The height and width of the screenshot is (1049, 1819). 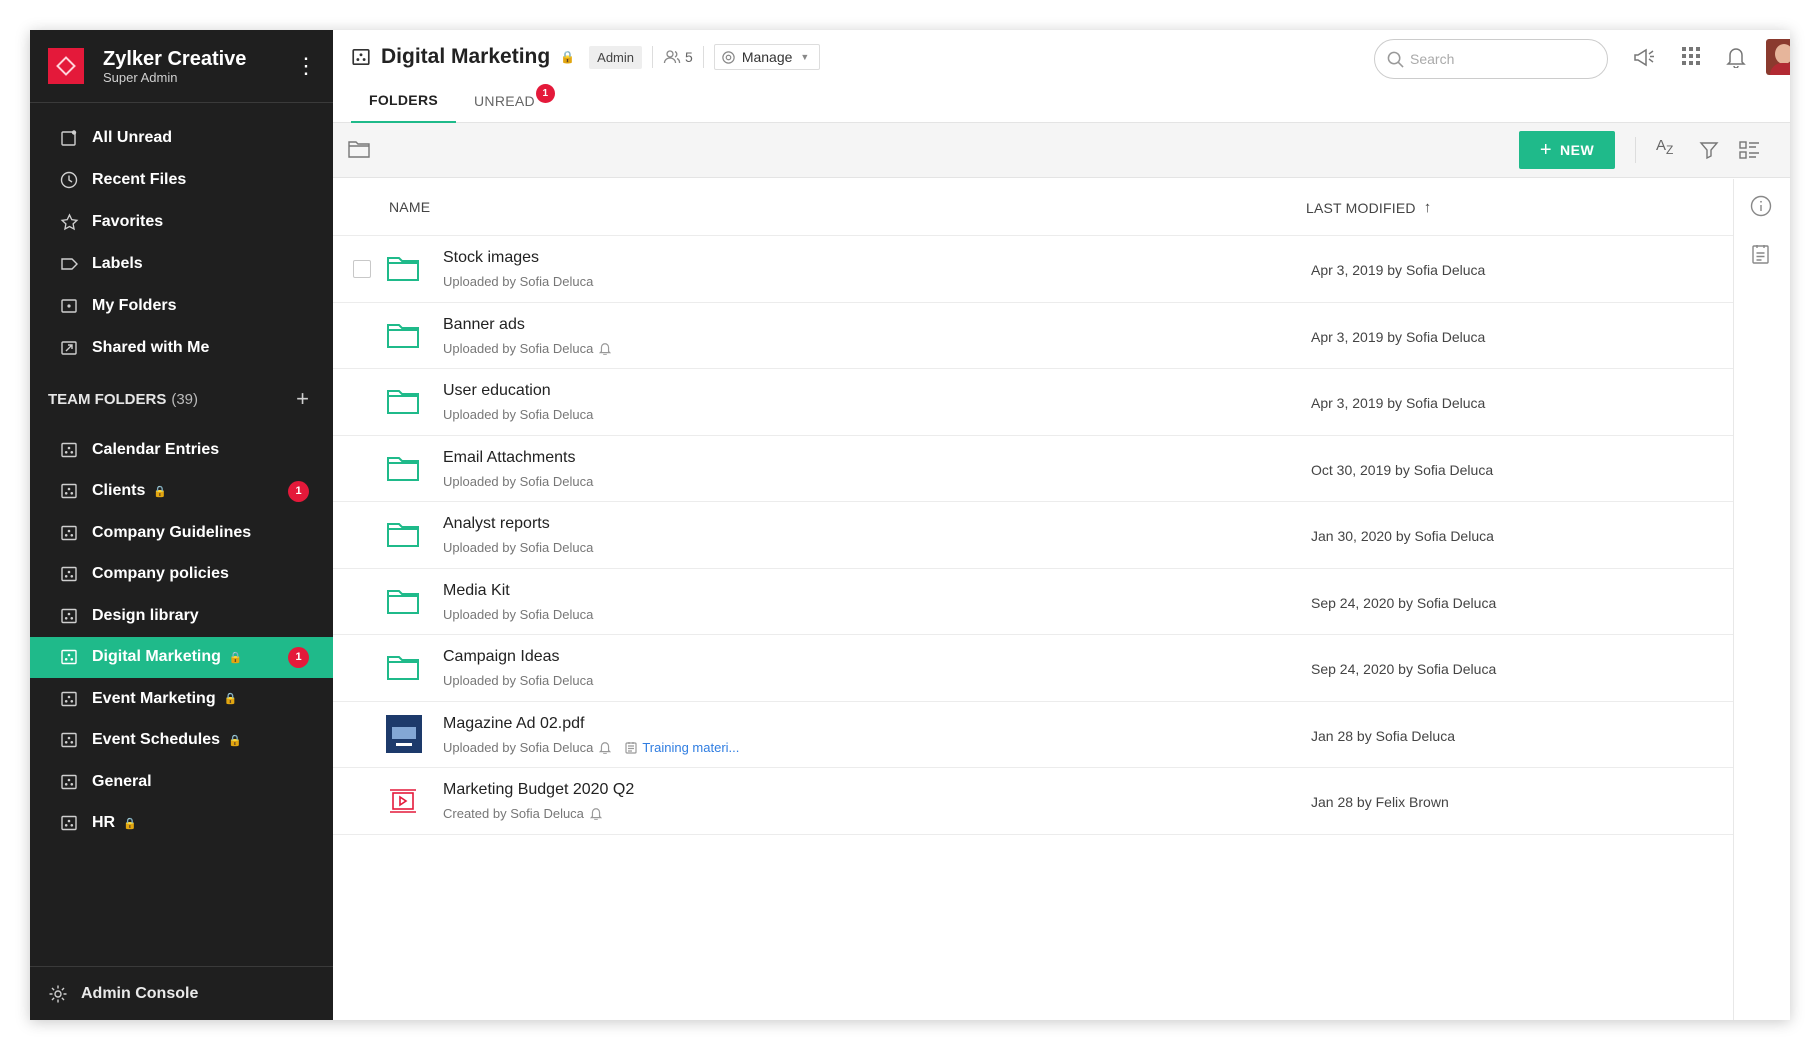 I want to click on team-folders-label: TEAM FOLDERS, so click(x=107, y=399).